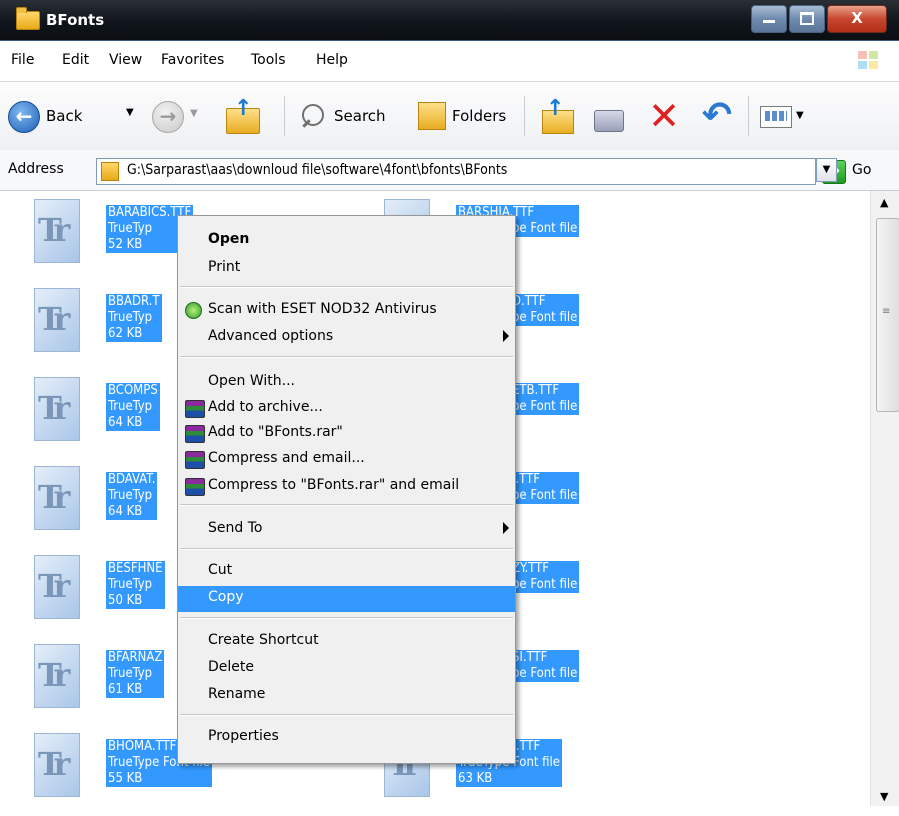  Describe the element at coordinates (346, 433) in the screenshot. I see `menu-add-to-rar: Add to "BFonts.rar"` at that location.